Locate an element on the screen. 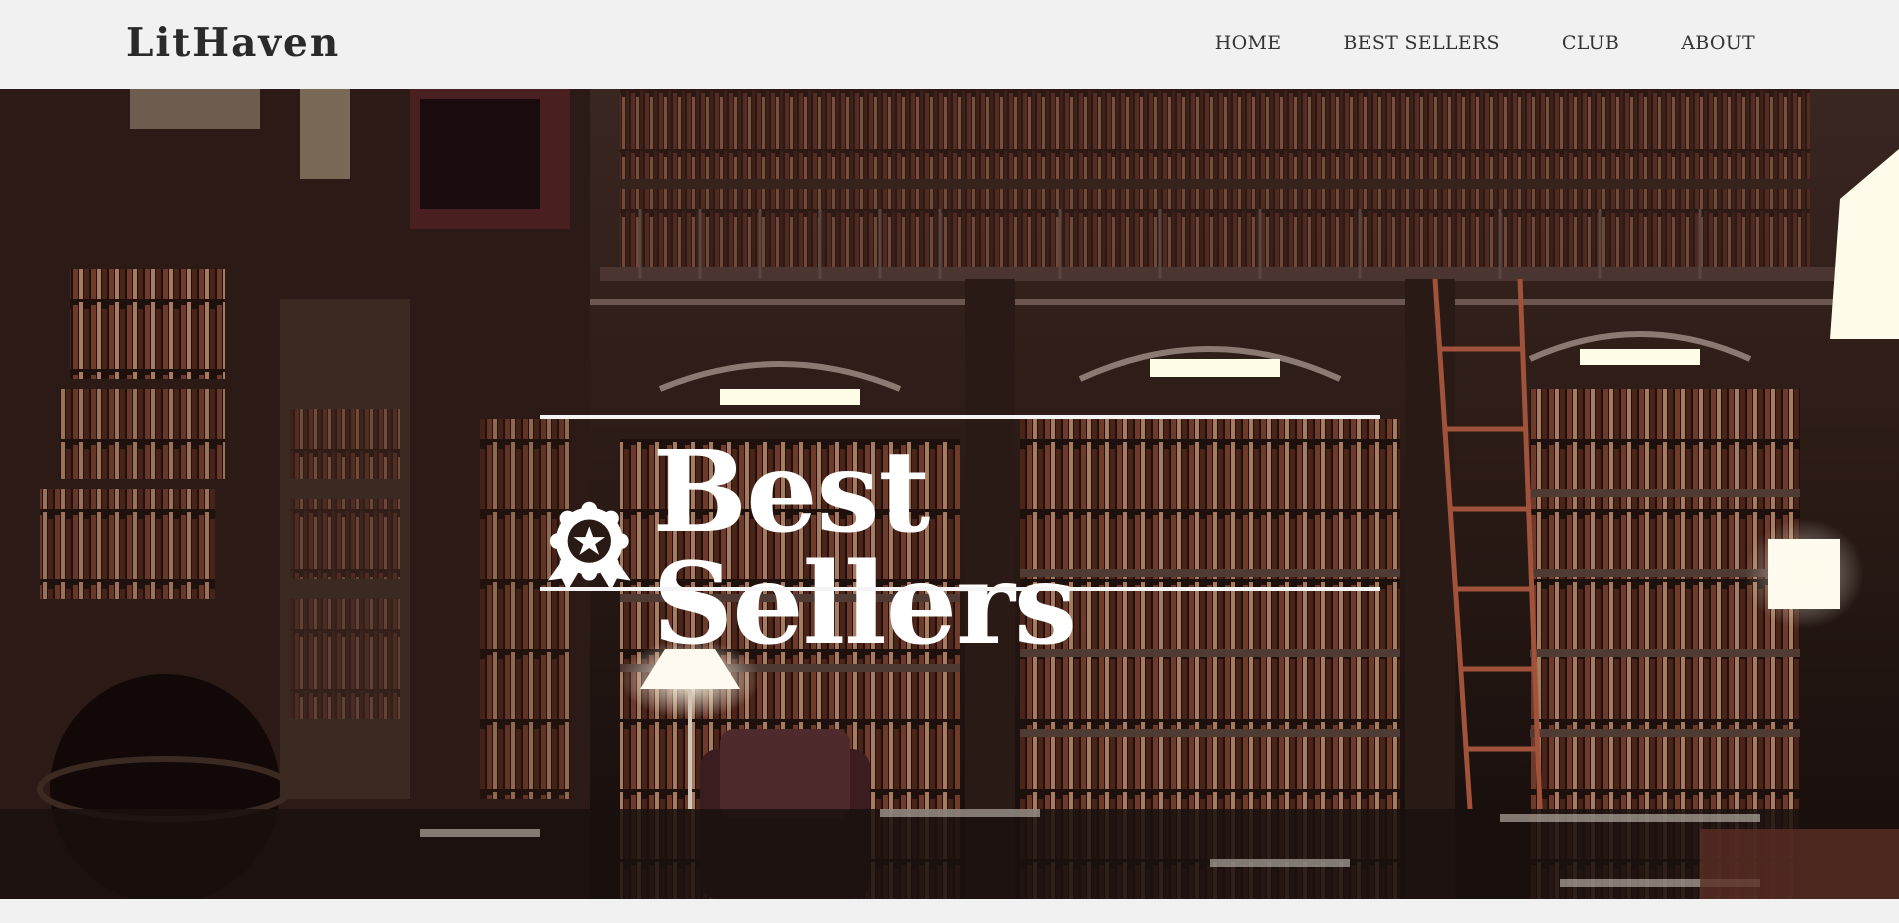 The width and height of the screenshot is (1899, 923). nav-club: CLUB is located at coordinates (1590, 43).